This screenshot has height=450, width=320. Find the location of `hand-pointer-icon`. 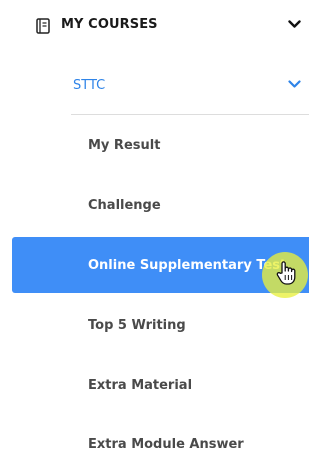

hand-pointer-icon is located at coordinates (287, 275).